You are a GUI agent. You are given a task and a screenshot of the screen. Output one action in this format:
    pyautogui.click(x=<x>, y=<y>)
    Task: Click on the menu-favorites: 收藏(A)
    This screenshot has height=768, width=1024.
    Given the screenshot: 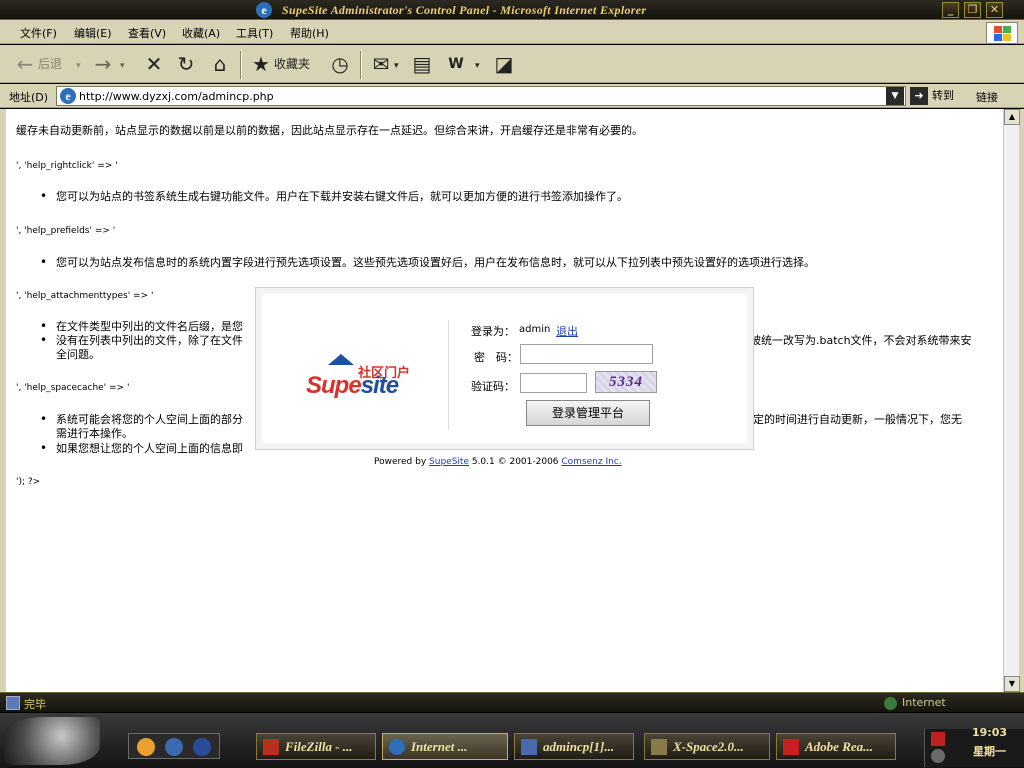 What is the action you would take?
    pyautogui.click(x=201, y=33)
    